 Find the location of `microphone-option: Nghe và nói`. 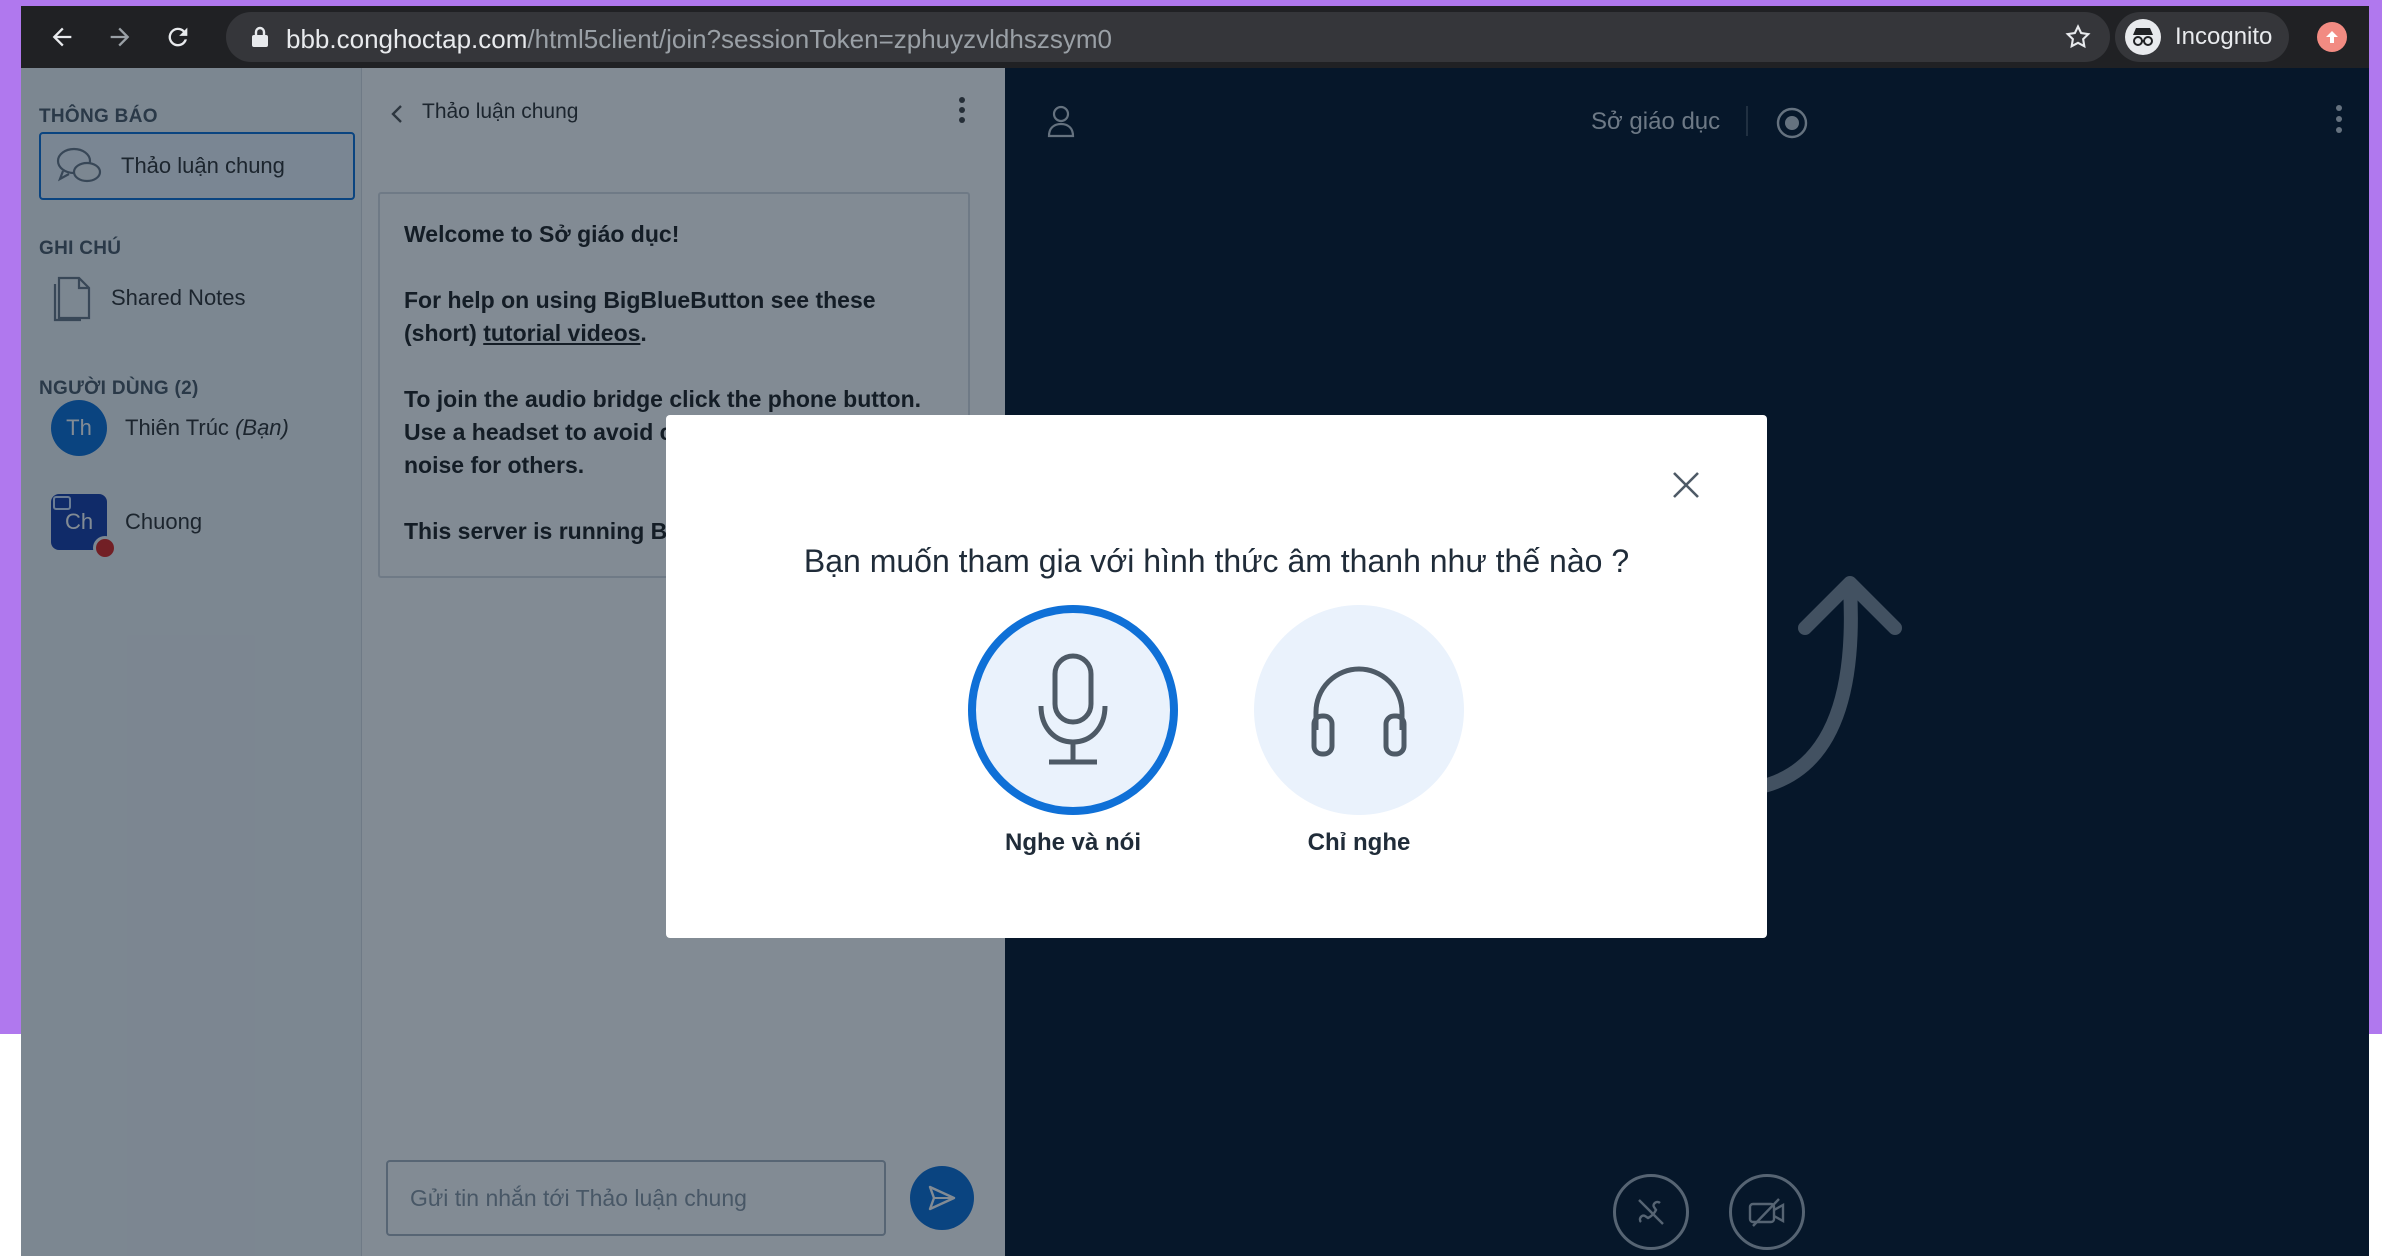

microphone-option: Nghe và nói is located at coordinates (1073, 731).